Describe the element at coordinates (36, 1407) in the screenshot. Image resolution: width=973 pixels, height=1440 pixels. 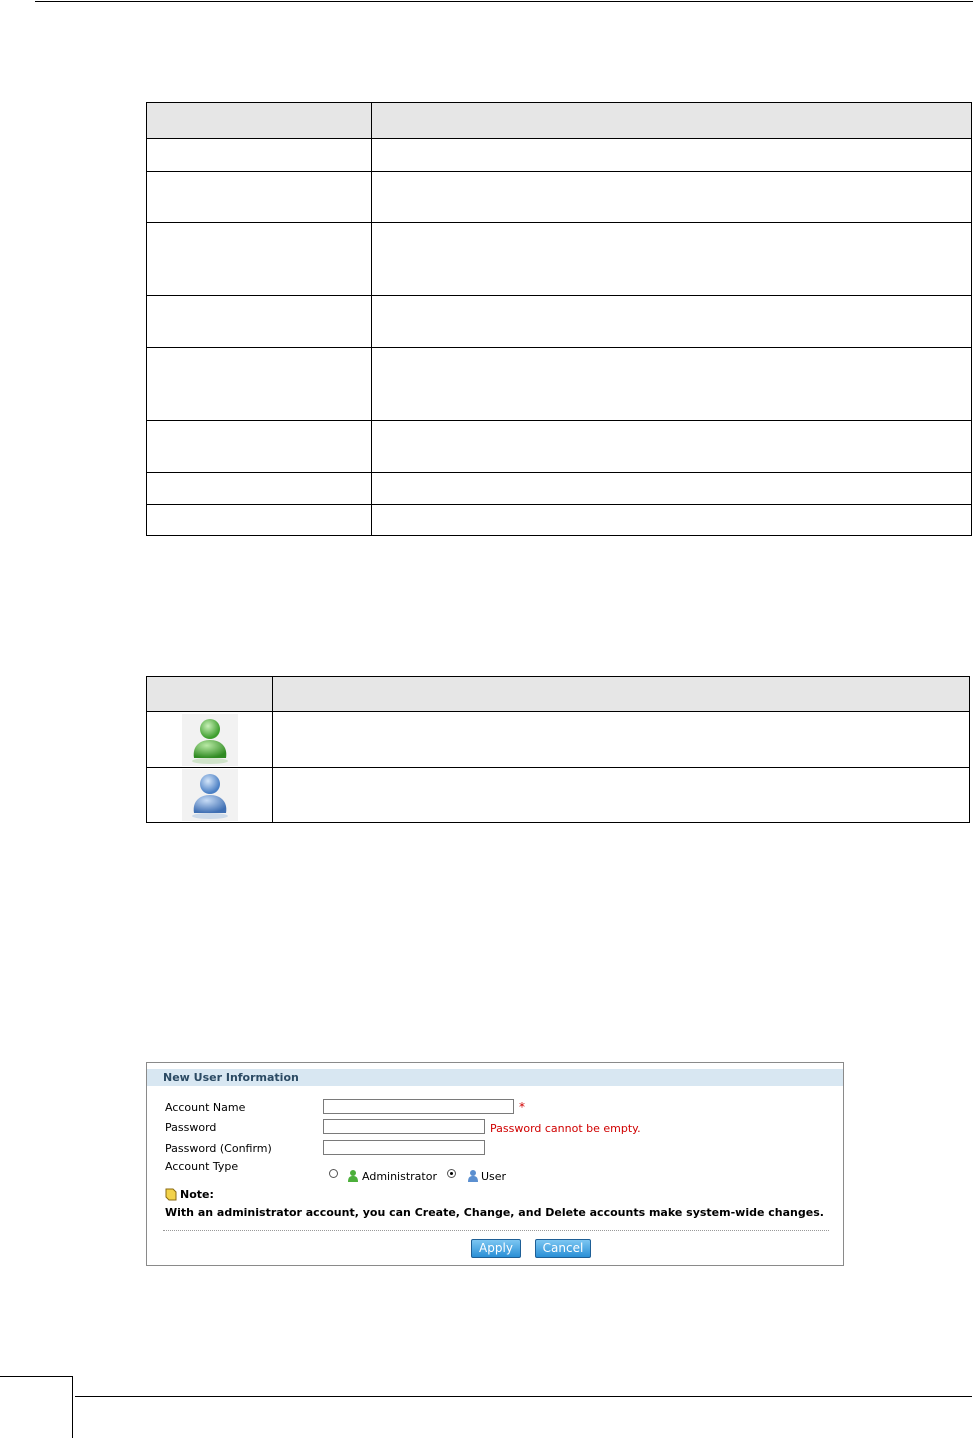
I see `page-number-box` at that location.